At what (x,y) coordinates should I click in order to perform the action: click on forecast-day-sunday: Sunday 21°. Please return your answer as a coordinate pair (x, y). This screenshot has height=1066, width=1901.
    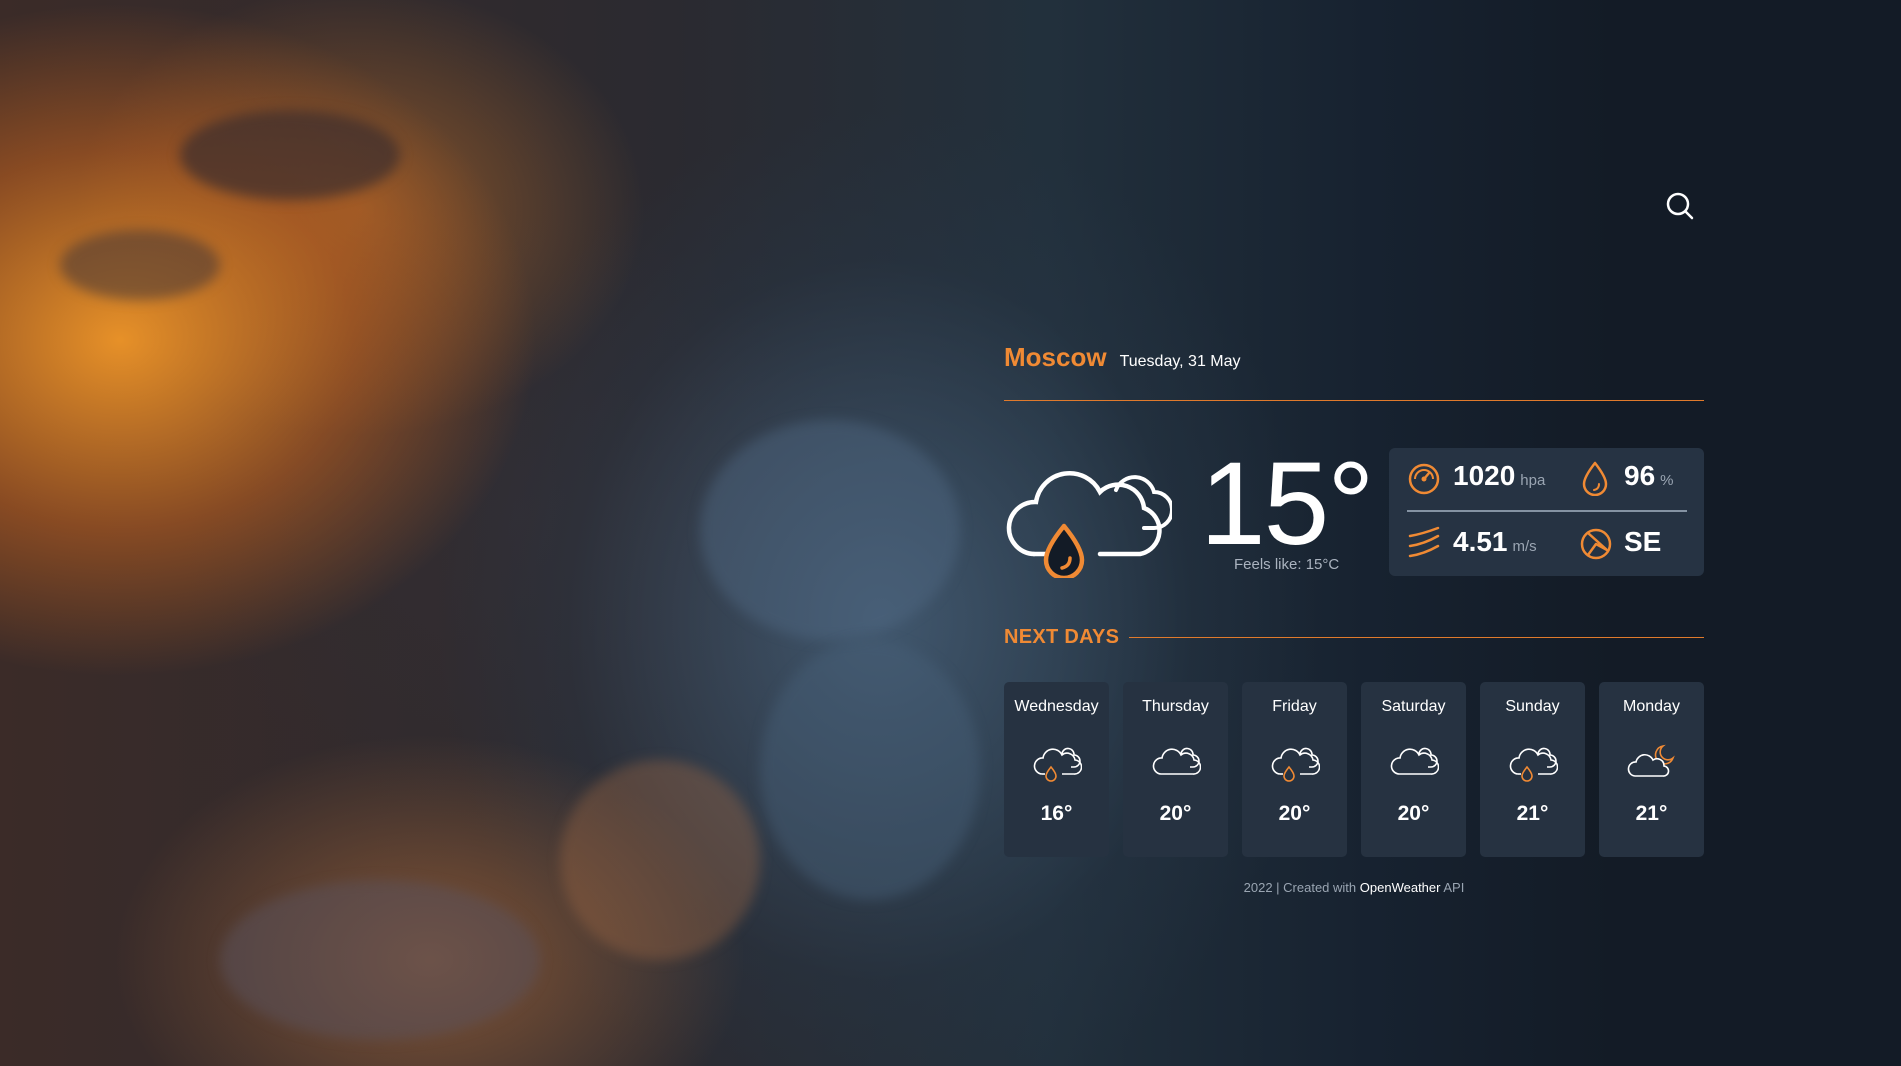
    Looking at the image, I should click on (1532, 769).